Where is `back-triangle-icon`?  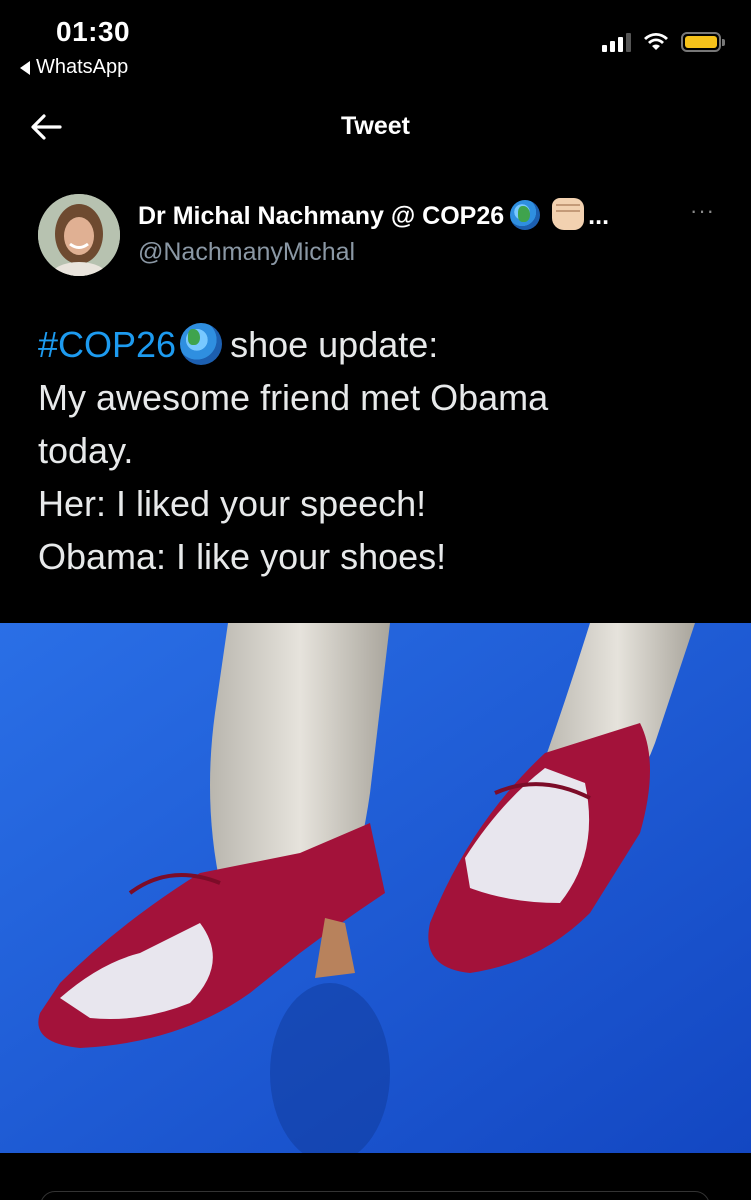 back-triangle-icon is located at coordinates (25, 67).